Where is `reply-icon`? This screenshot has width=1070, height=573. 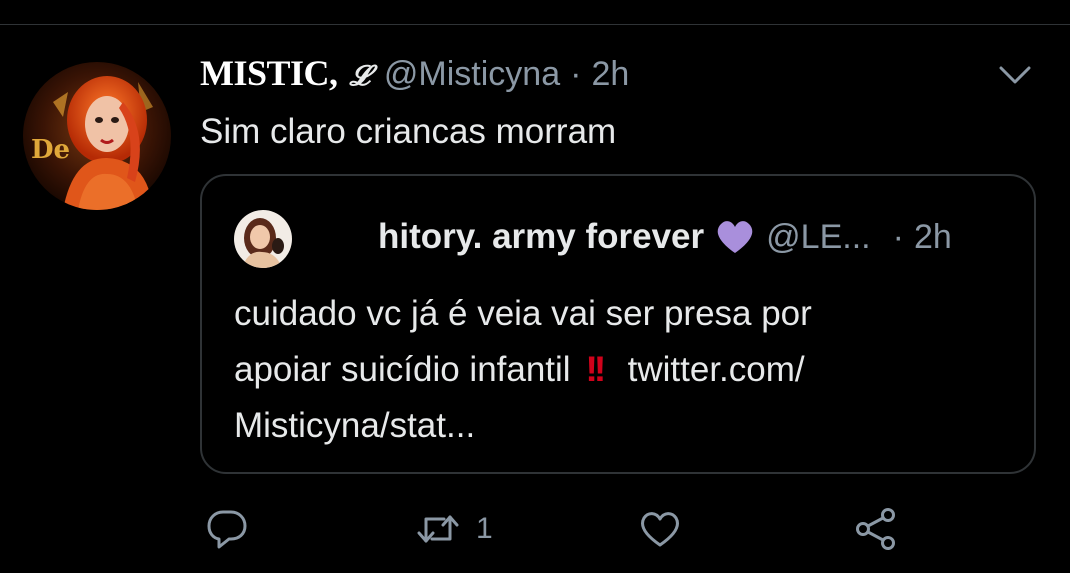
reply-icon is located at coordinates (227, 529).